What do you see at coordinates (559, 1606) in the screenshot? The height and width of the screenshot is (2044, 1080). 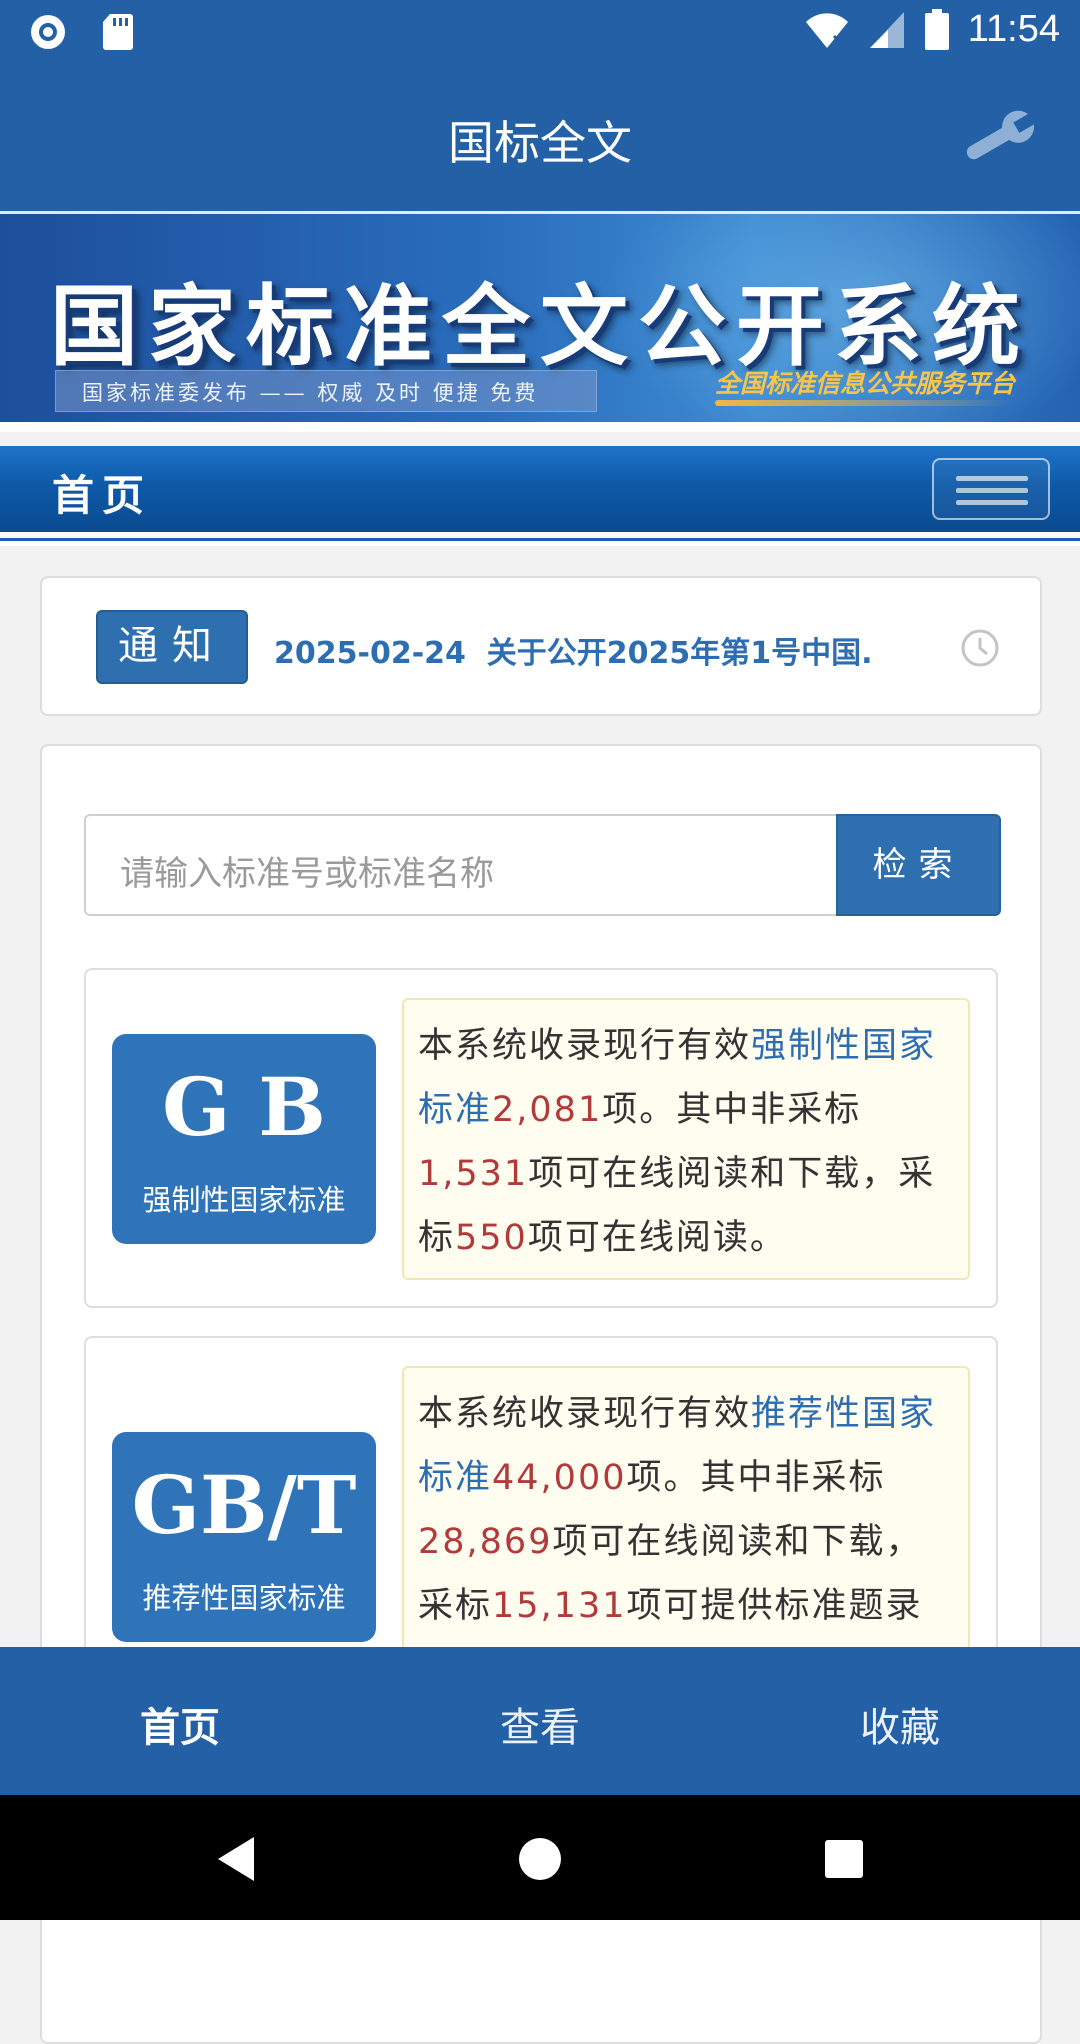 I see `desc-adopted: 15,131` at bounding box center [559, 1606].